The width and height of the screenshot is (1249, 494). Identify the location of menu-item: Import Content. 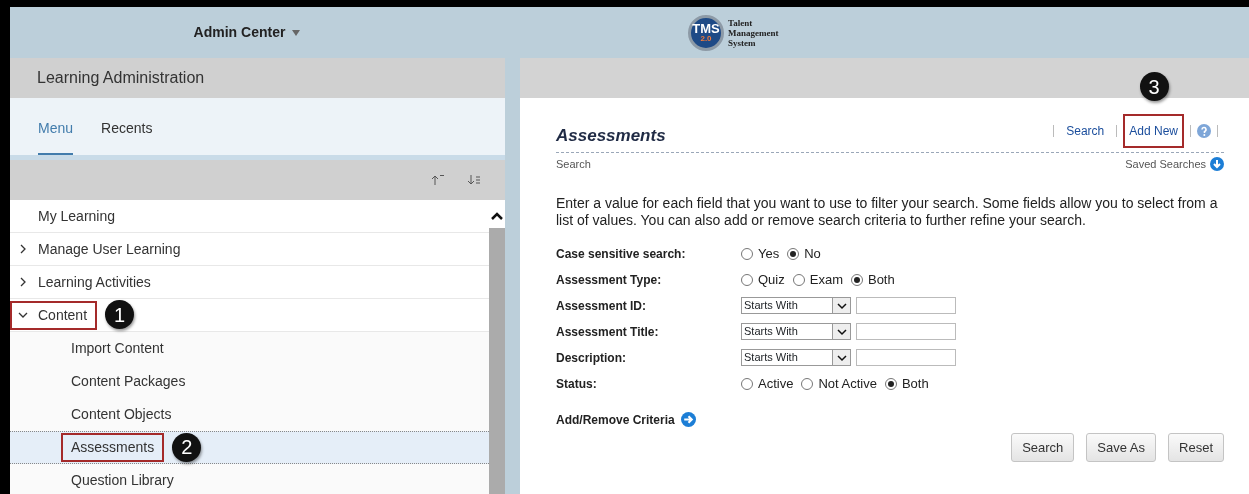
(117, 348).